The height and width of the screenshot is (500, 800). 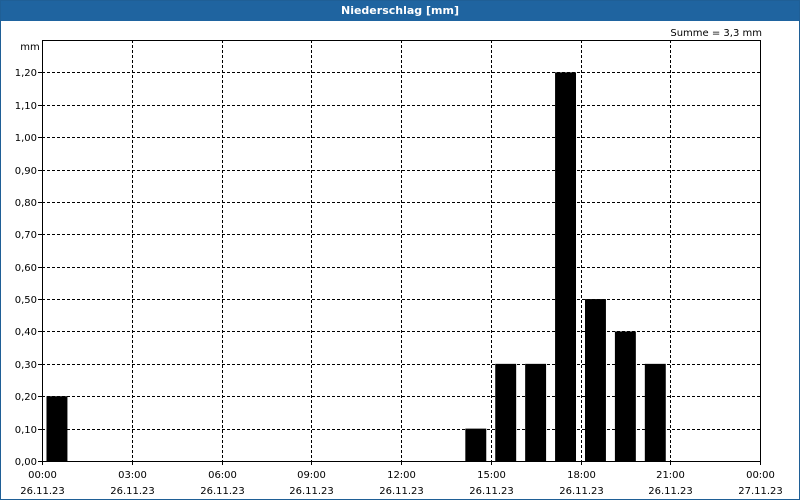 I want to click on x-tick-time-label: 06:00, so click(x=222, y=475).